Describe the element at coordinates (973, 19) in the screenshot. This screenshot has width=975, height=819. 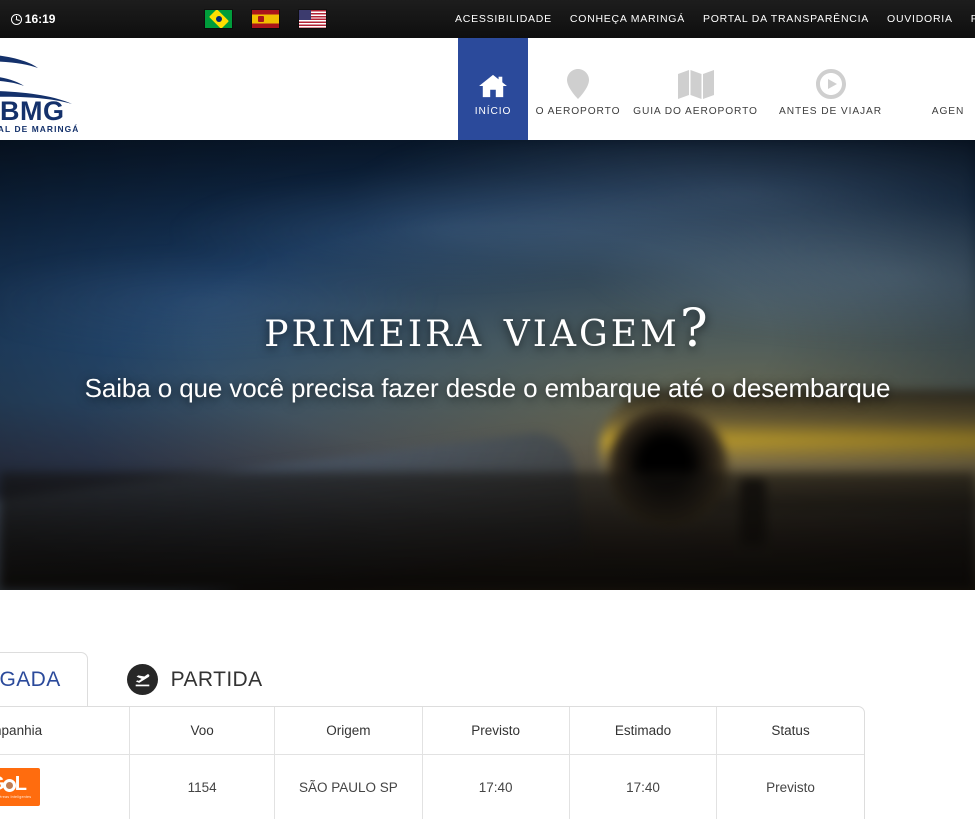
I see `topbar-link-fale-conosco: FA` at that location.